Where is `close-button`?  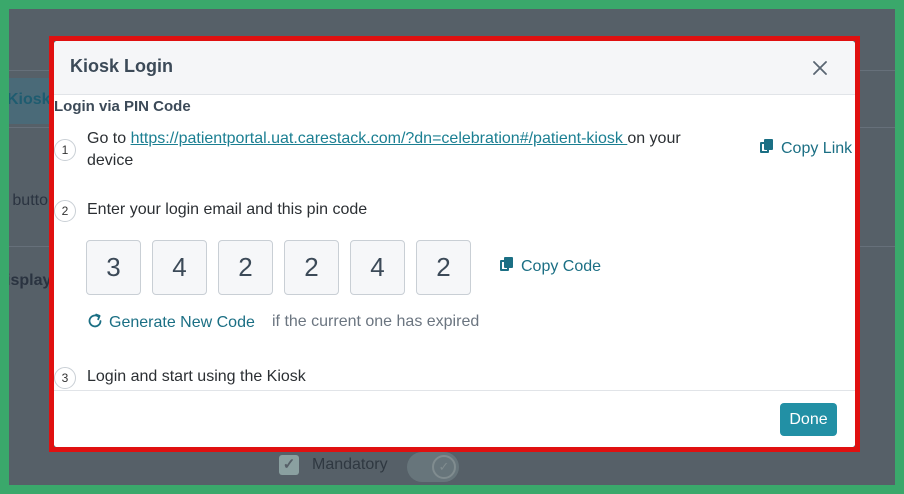
close-button is located at coordinates (820, 67).